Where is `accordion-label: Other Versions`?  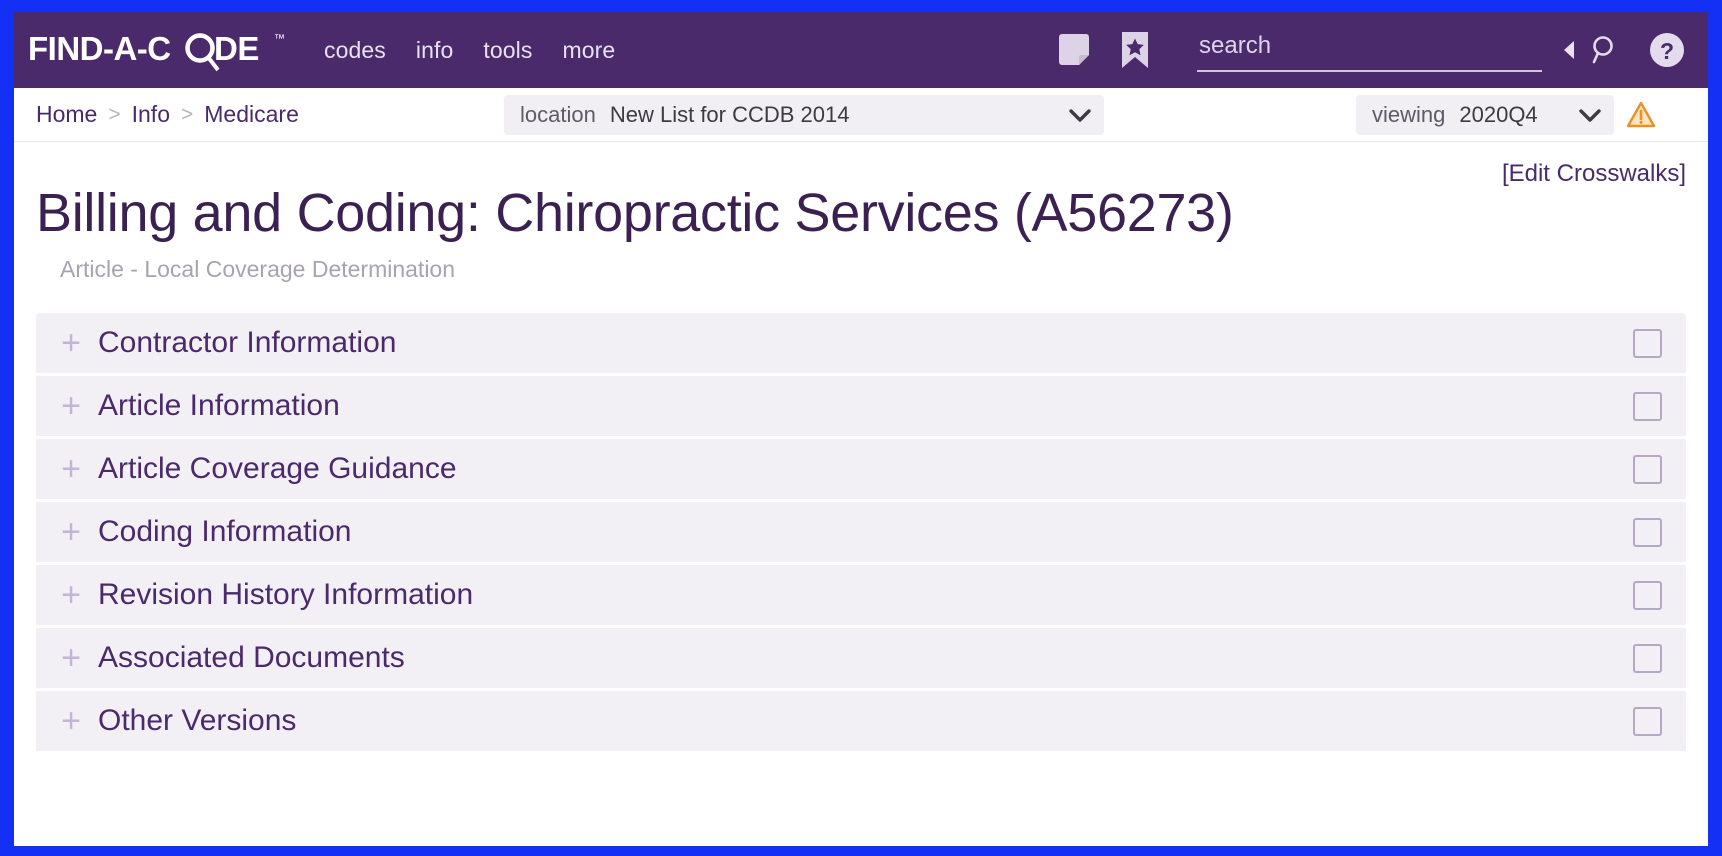
accordion-label: Other Versions is located at coordinates (197, 721).